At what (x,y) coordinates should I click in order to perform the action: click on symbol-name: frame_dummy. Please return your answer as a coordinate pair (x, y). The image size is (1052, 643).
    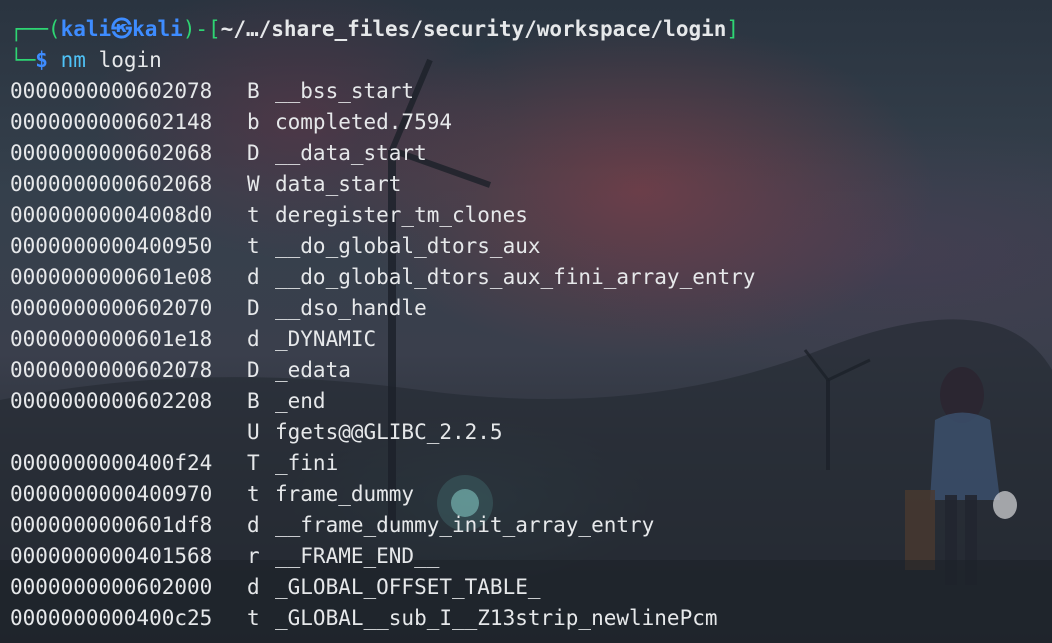
    Looking at the image, I should click on (345, 494).